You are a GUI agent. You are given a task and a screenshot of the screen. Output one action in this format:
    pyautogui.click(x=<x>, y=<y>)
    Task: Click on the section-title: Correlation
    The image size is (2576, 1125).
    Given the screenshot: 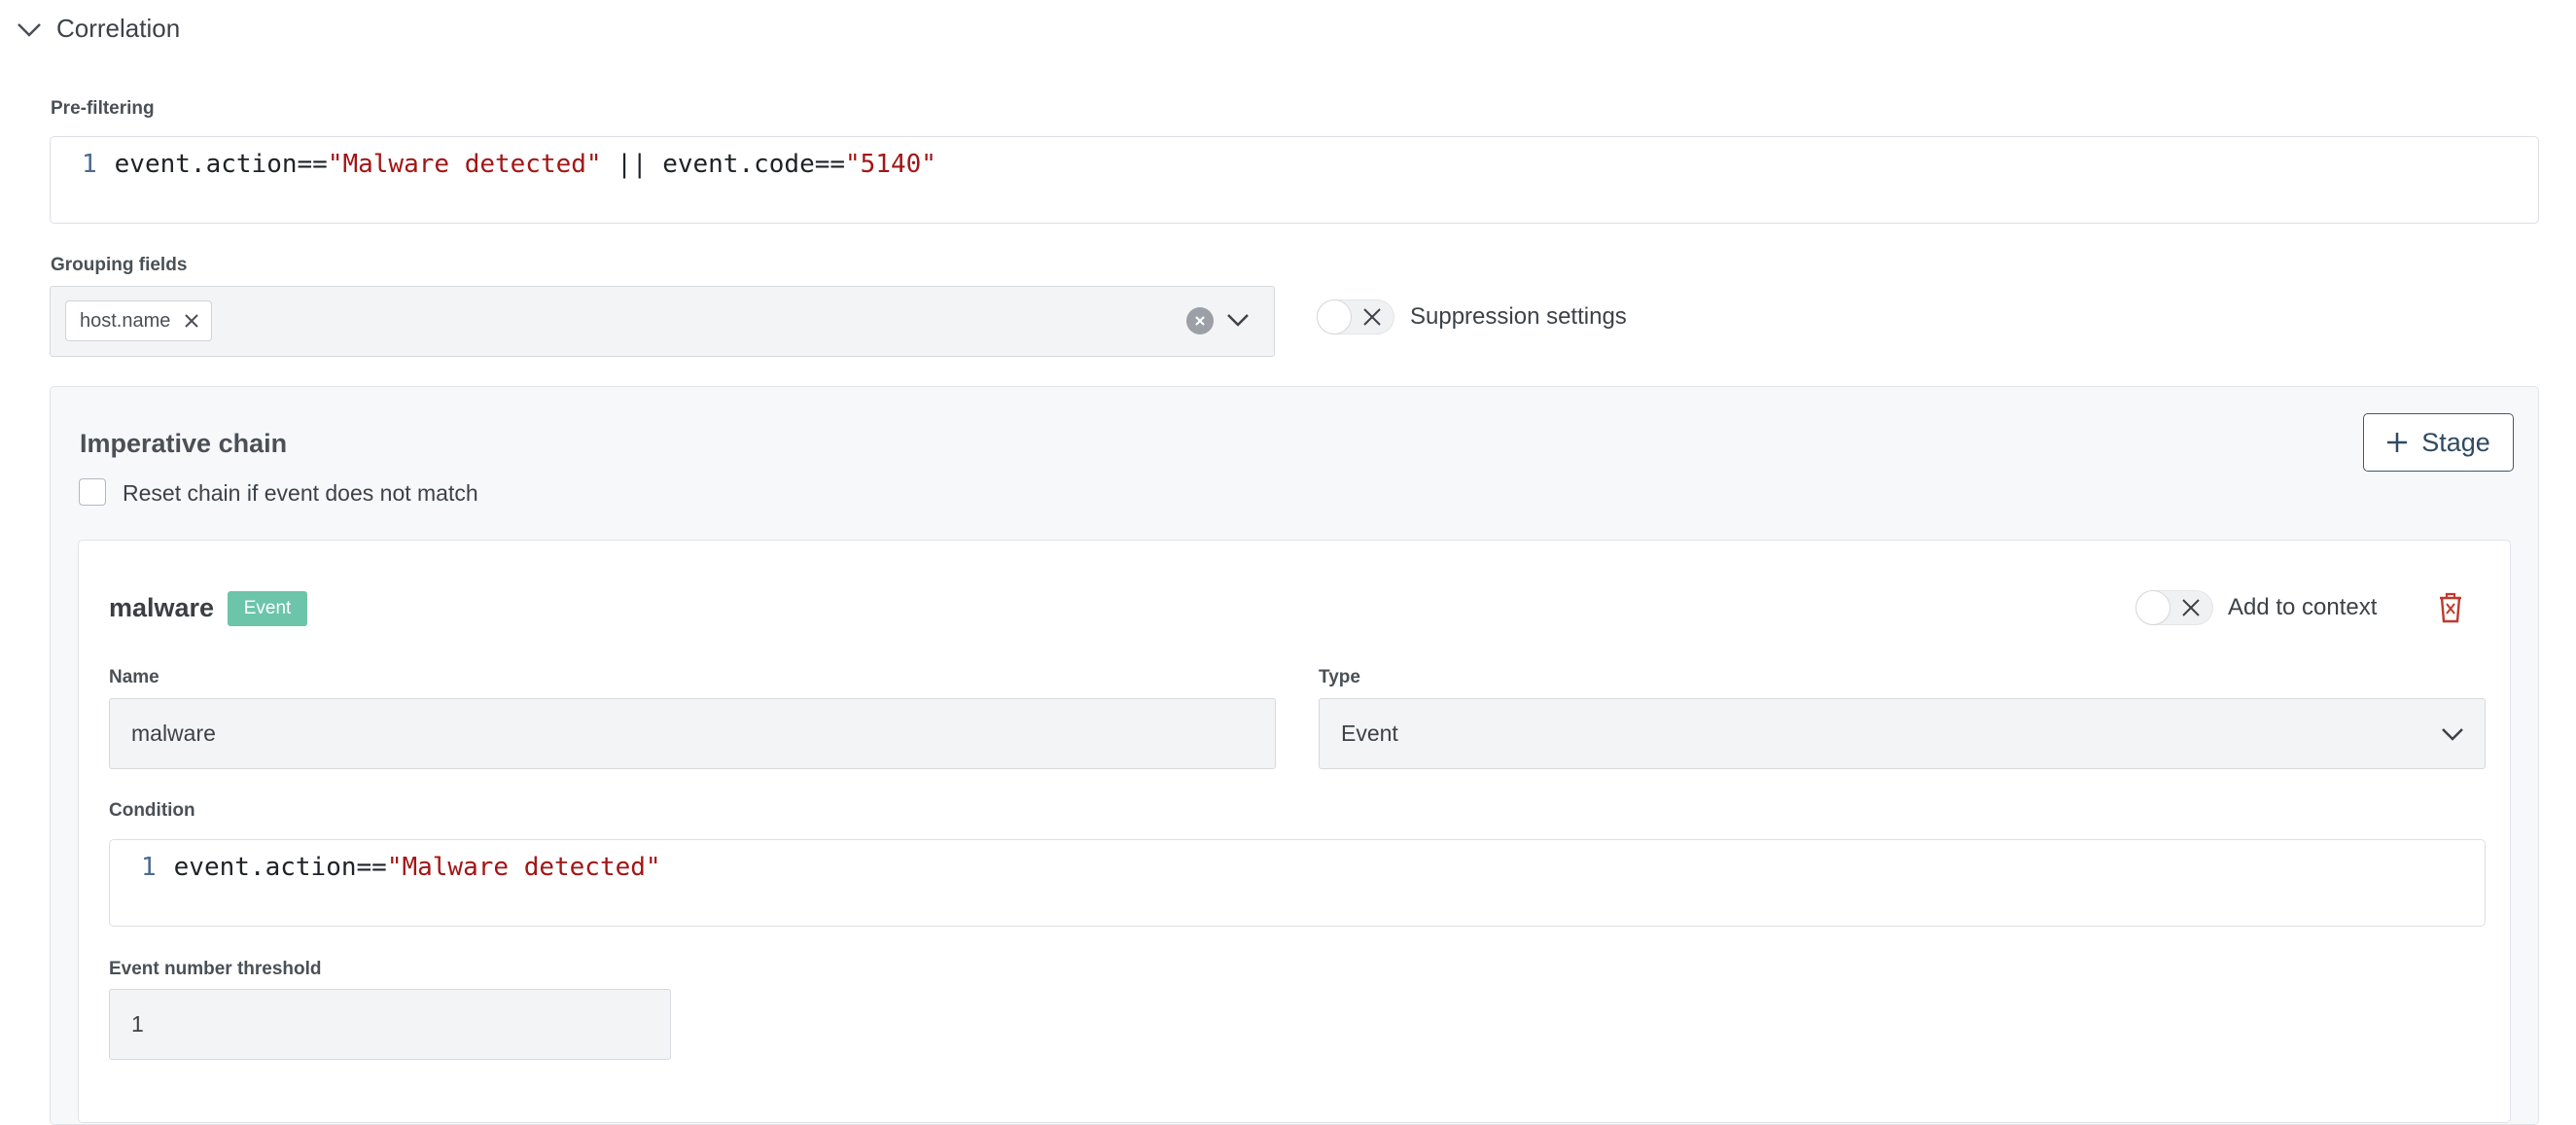 What is the action you would take?
    pyautogui.click(x=118, y=29)
    